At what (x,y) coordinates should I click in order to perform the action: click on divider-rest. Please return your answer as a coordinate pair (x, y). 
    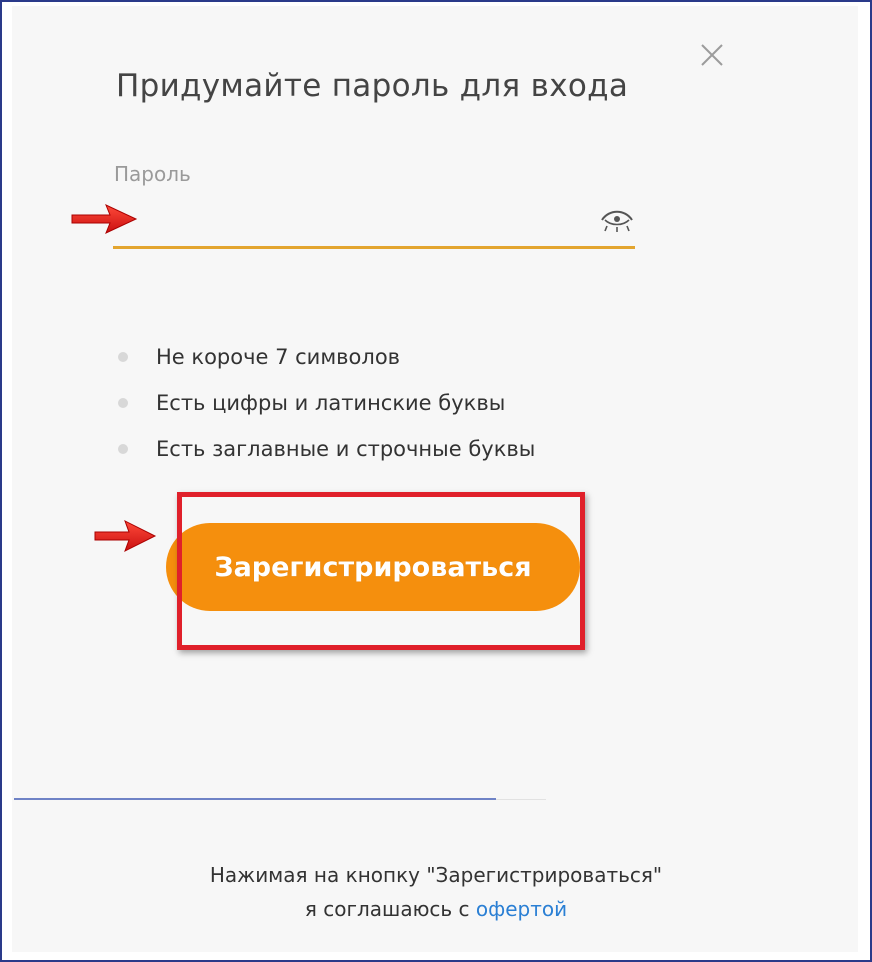
    Looking at the image, I should click on (521, 799).